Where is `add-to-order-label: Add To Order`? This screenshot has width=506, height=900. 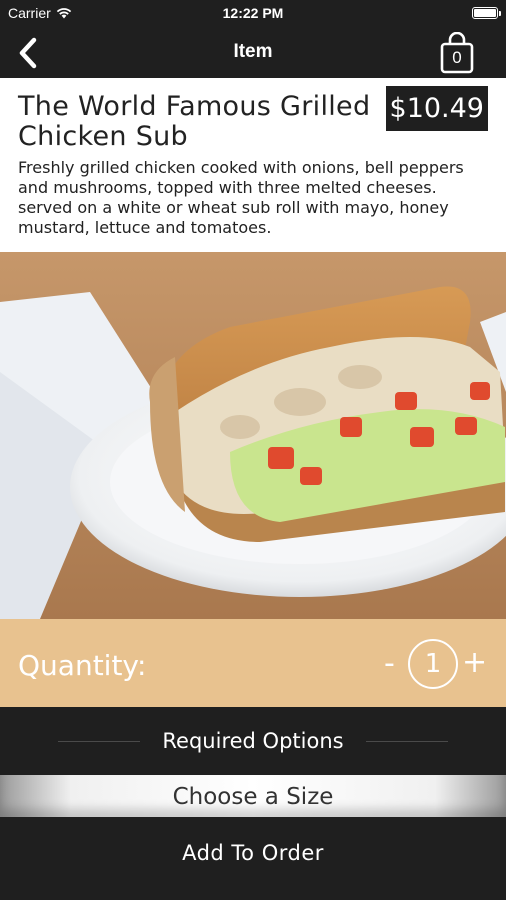 add-to-order-label: Add To Order is located at coordinates (253, 853).